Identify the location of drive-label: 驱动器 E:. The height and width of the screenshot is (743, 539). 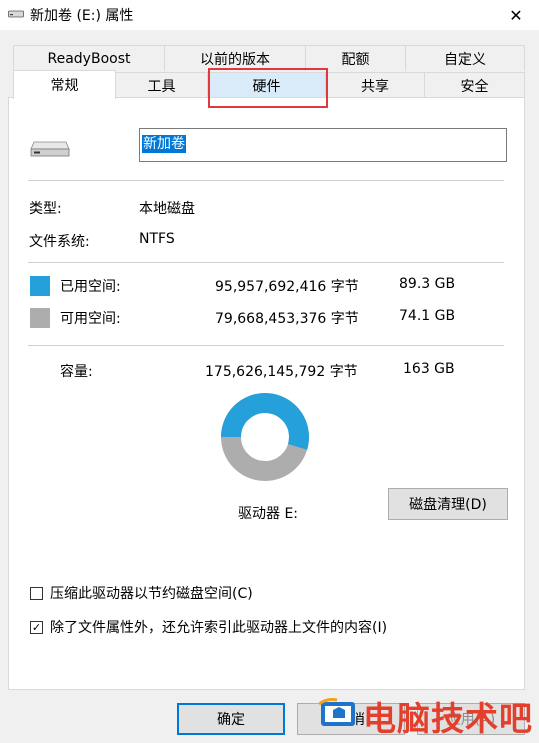
(268, 514).